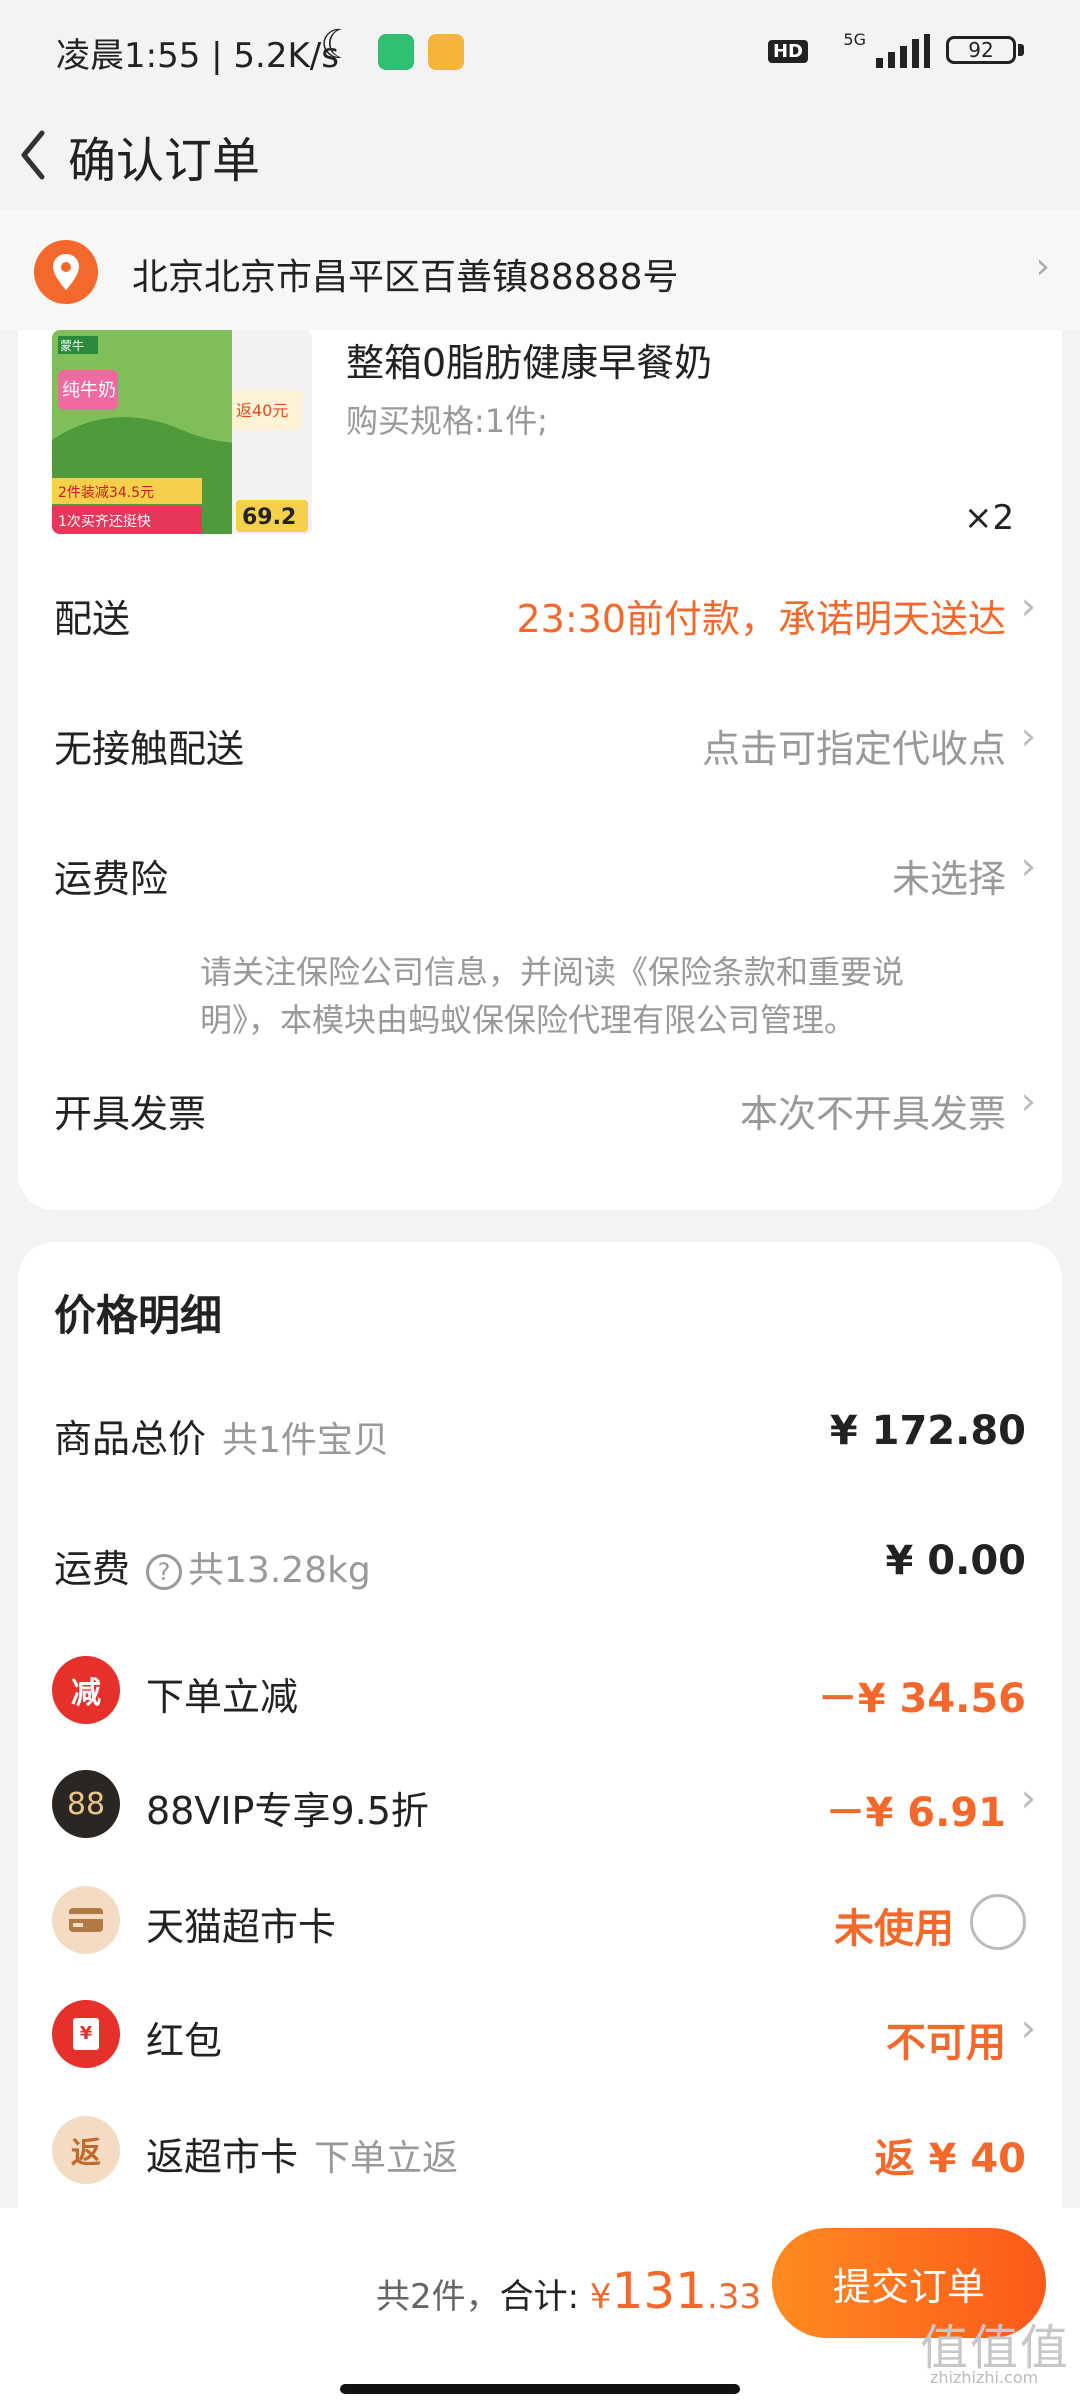 Image resolution: width=1080 pixels, height=2400 pixels. What do you see at coordinates (86, 1920) in the screenshot?
I see `card-icon` at bounding box center [86, 1920].